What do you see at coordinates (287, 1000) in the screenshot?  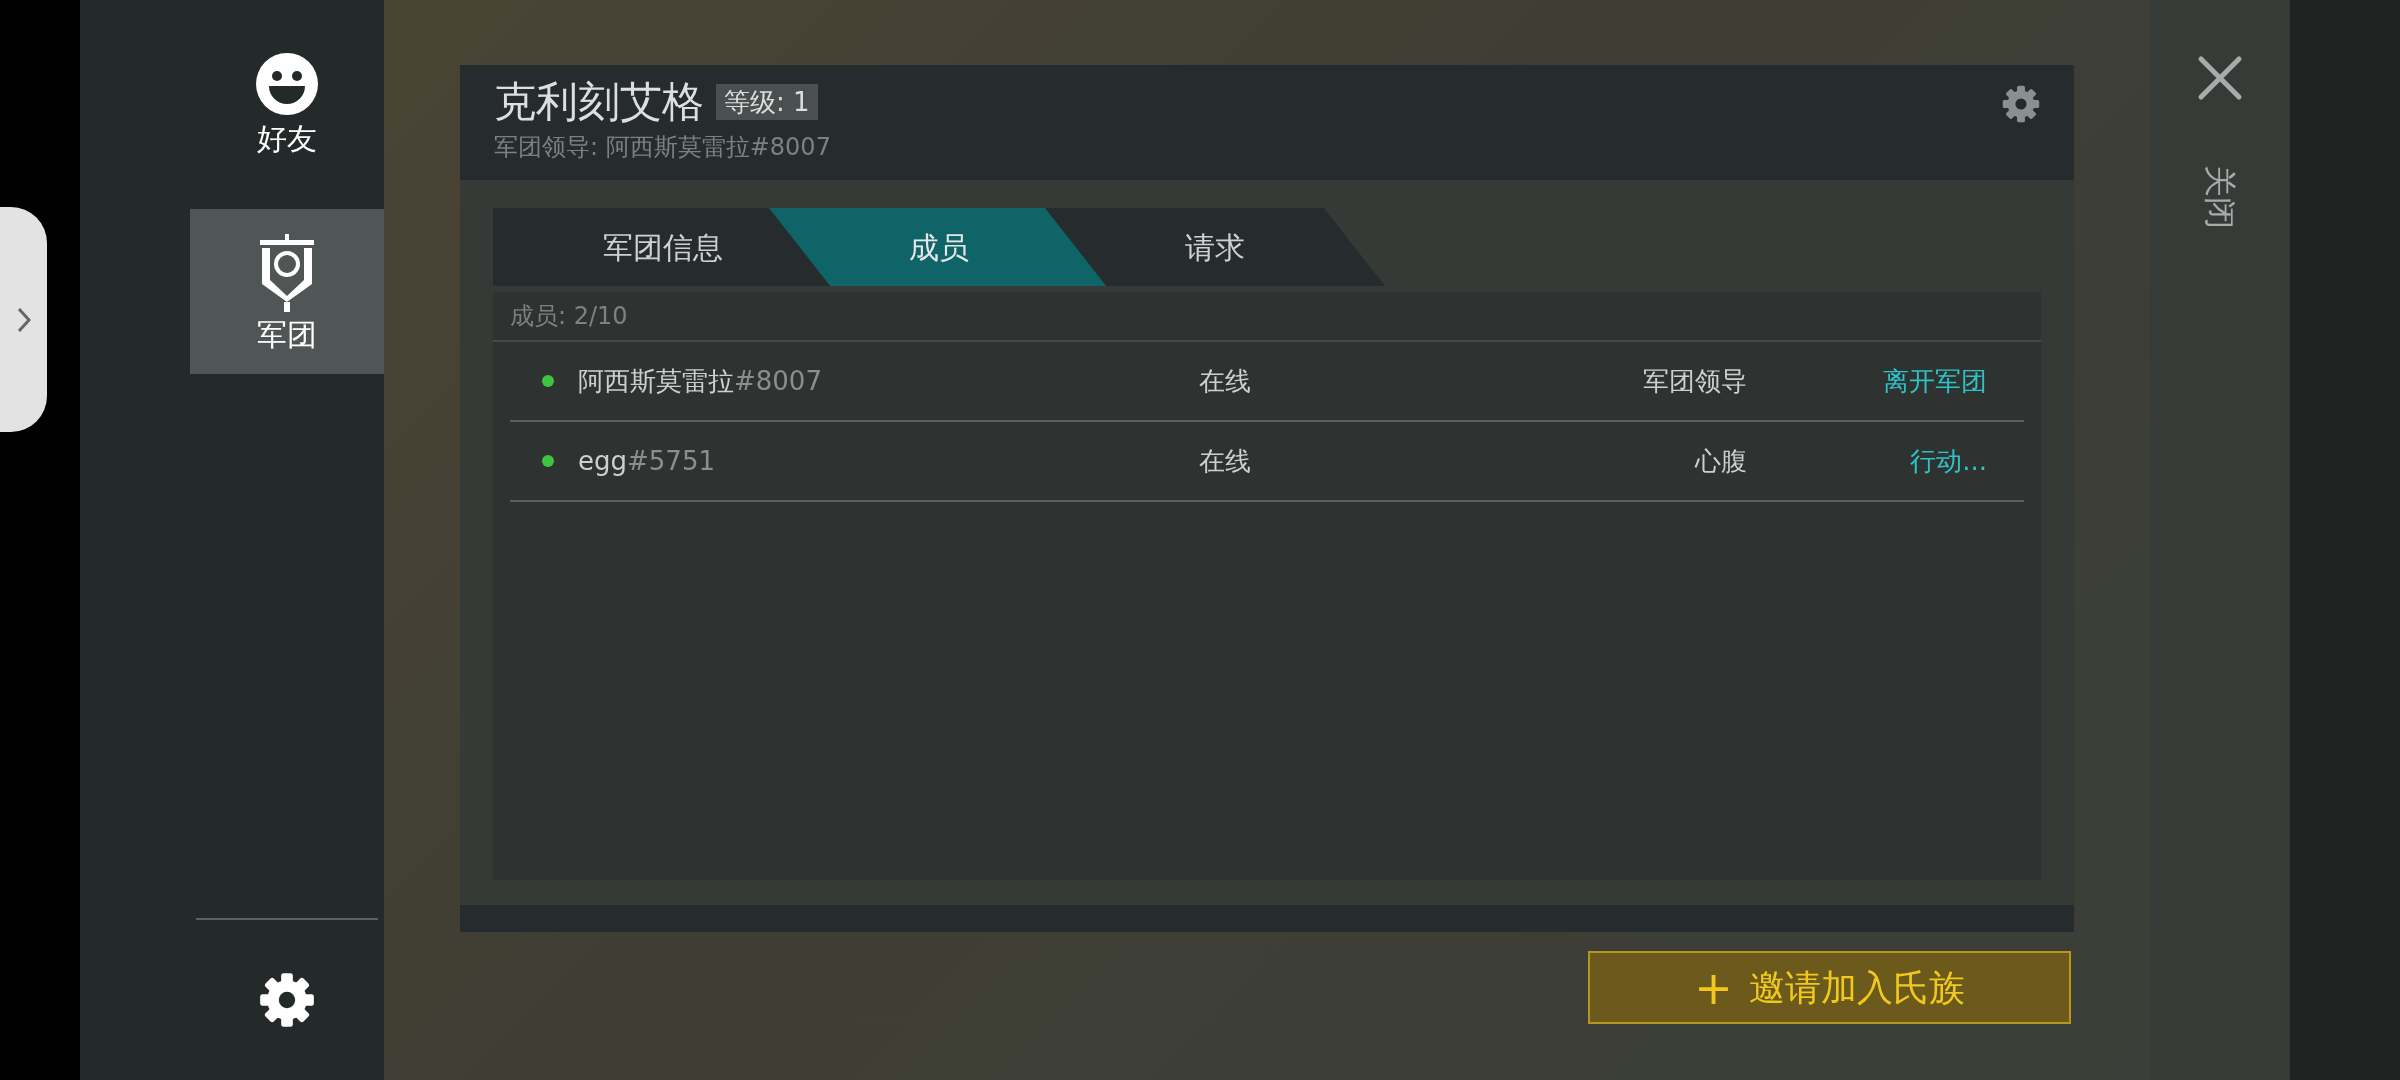 I see `settings-icon` at bounding box center [287, 1000].